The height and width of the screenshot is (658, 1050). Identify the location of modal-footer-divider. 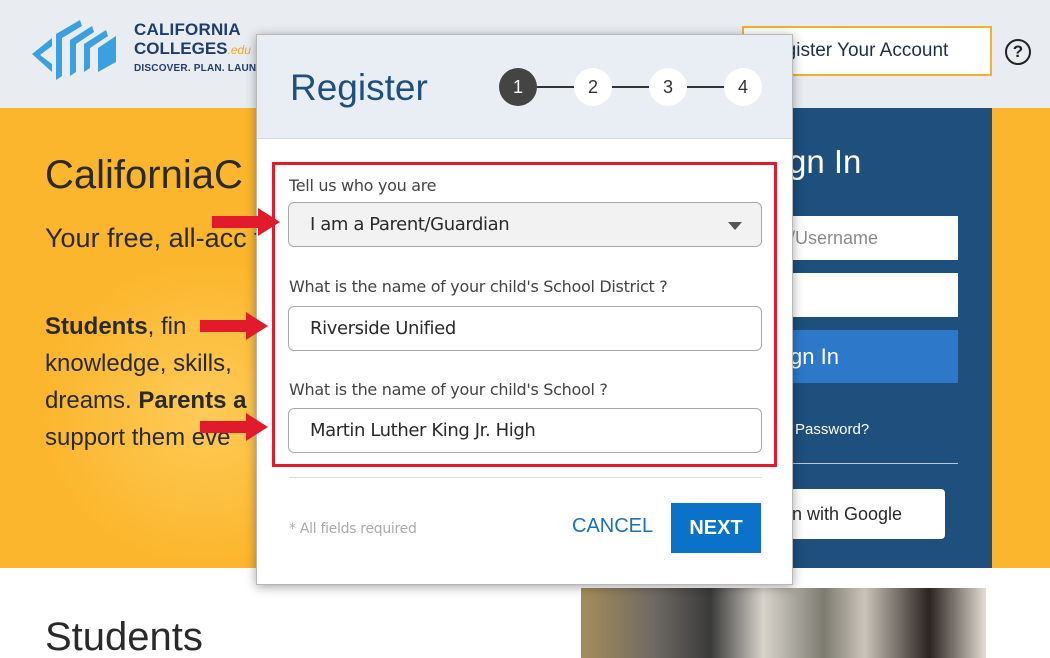
(525, 477).